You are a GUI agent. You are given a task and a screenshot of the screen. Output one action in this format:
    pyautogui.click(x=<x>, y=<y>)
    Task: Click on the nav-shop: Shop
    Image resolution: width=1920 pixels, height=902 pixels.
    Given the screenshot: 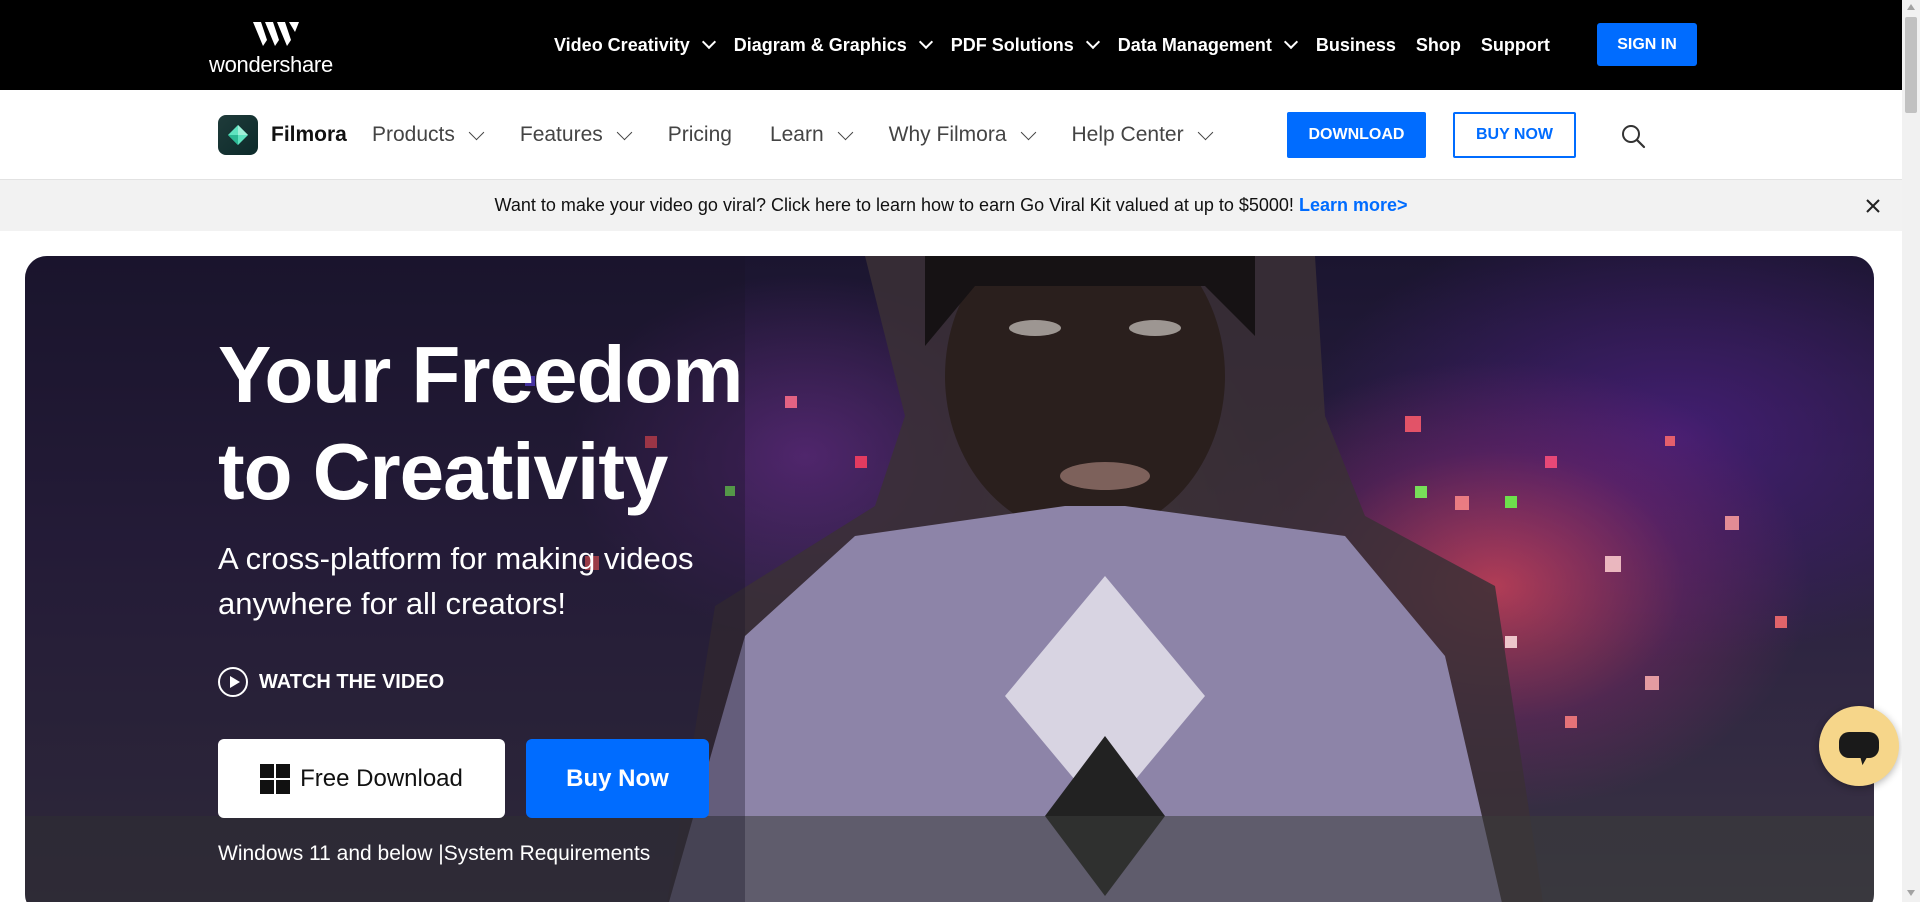 What is the action you would take?
    pyautogui.click(x=1438, y=45)
    